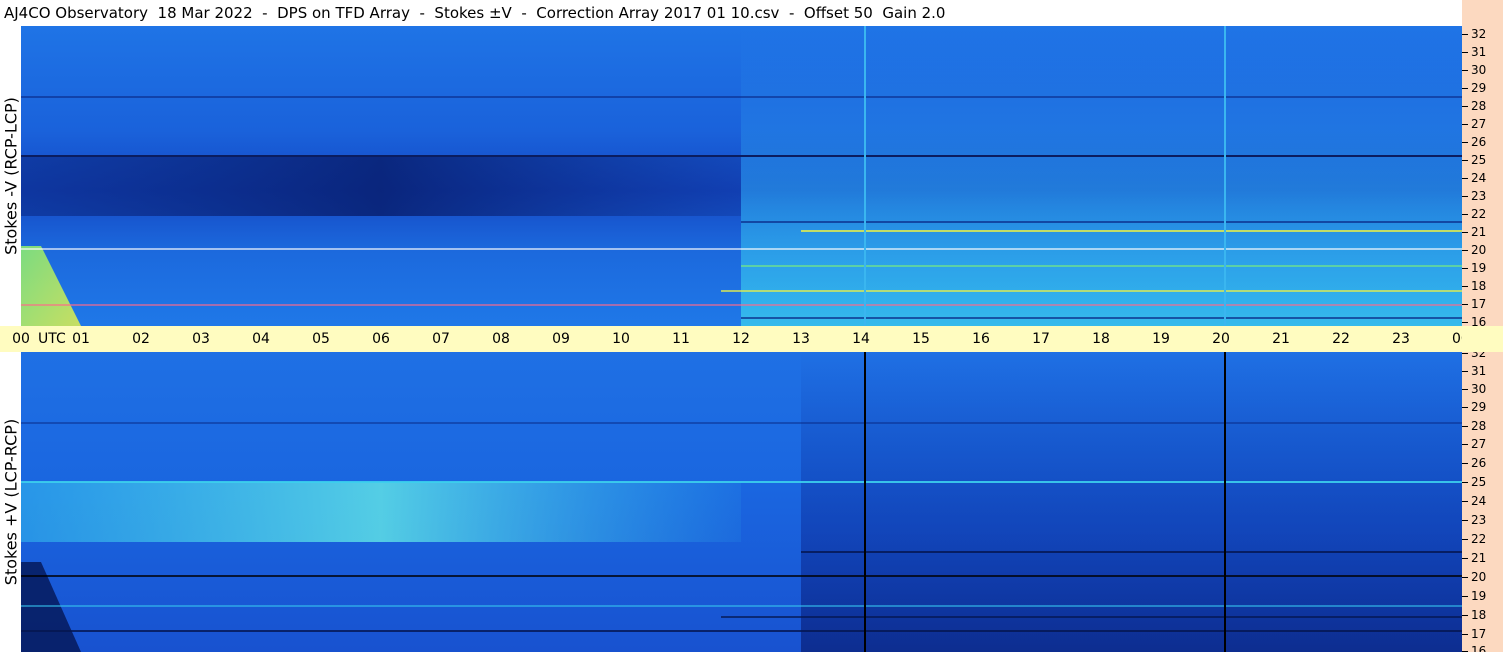 This screenshot has width=1503, height=672. I want to click on hour-label-10: 10, so click(621, 339).